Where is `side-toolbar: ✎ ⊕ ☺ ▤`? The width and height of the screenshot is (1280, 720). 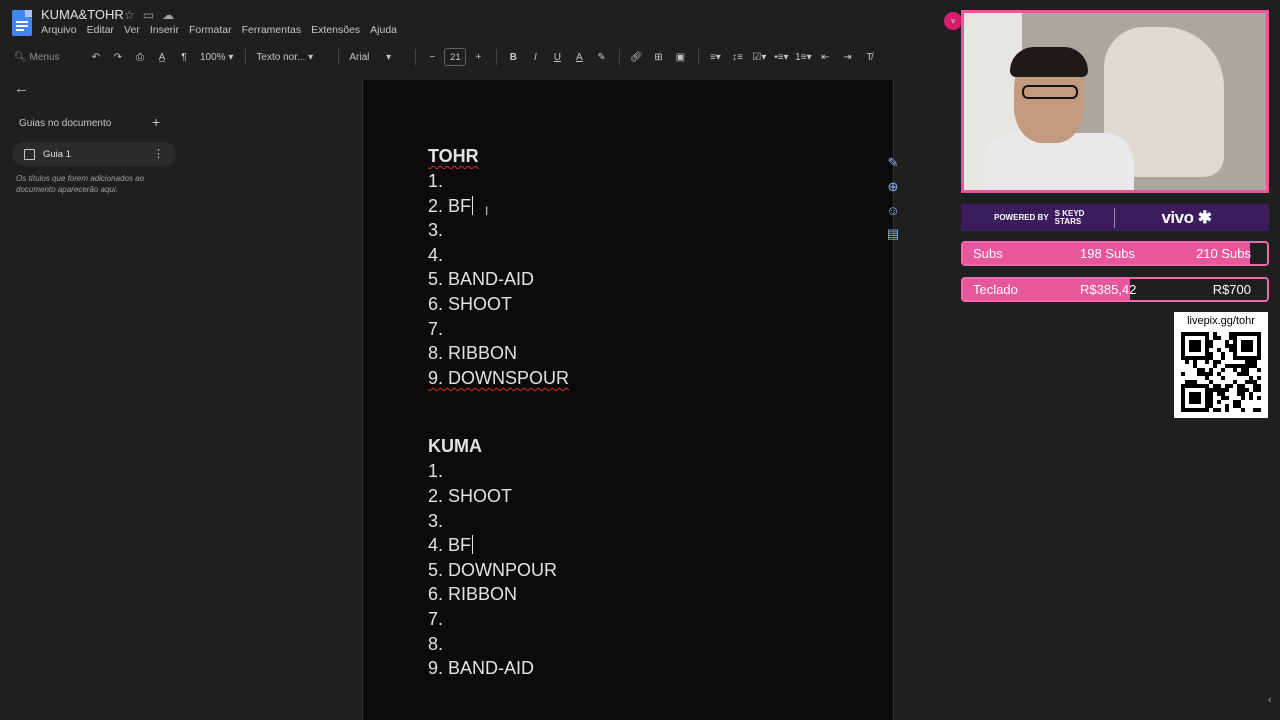
side-toolbar: ✎ ⊕ ☺ ▤ is located at coordinates (893, 198).